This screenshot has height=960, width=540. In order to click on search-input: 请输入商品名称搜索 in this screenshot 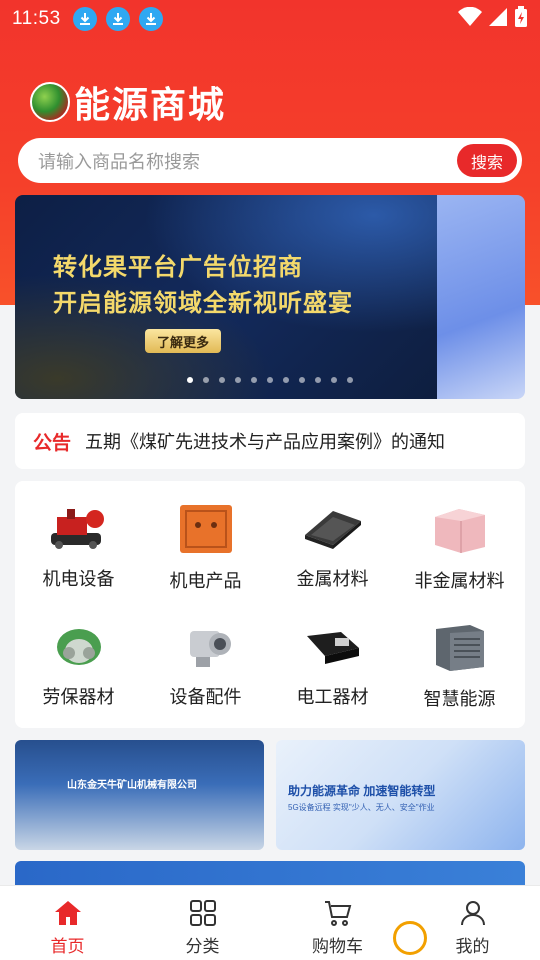, I will do `click(119, 161)`.